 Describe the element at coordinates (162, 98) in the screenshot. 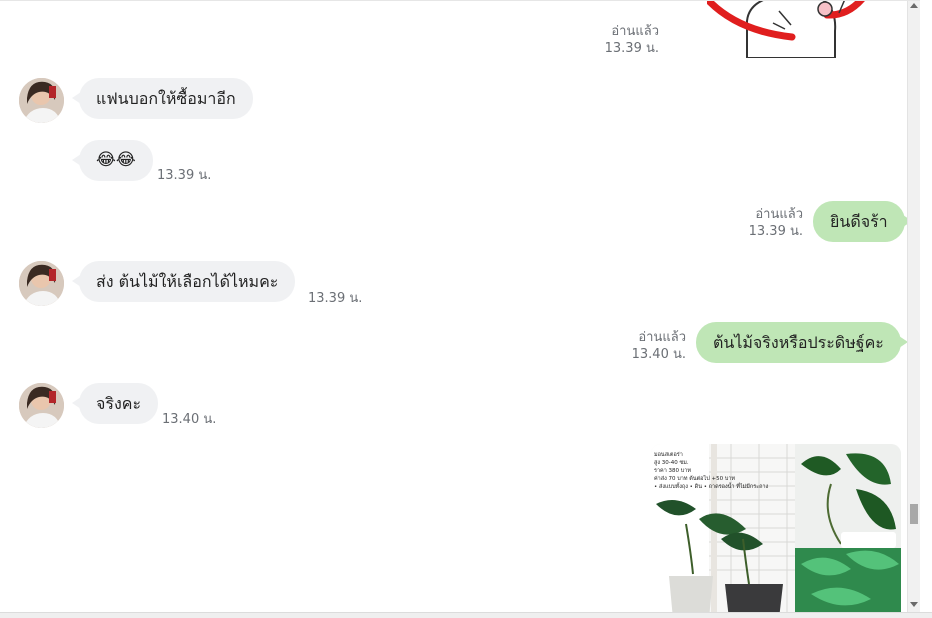

I see `message-bubble-incoming: แฟนบอกให้ซื้อมาอีก` at that location.